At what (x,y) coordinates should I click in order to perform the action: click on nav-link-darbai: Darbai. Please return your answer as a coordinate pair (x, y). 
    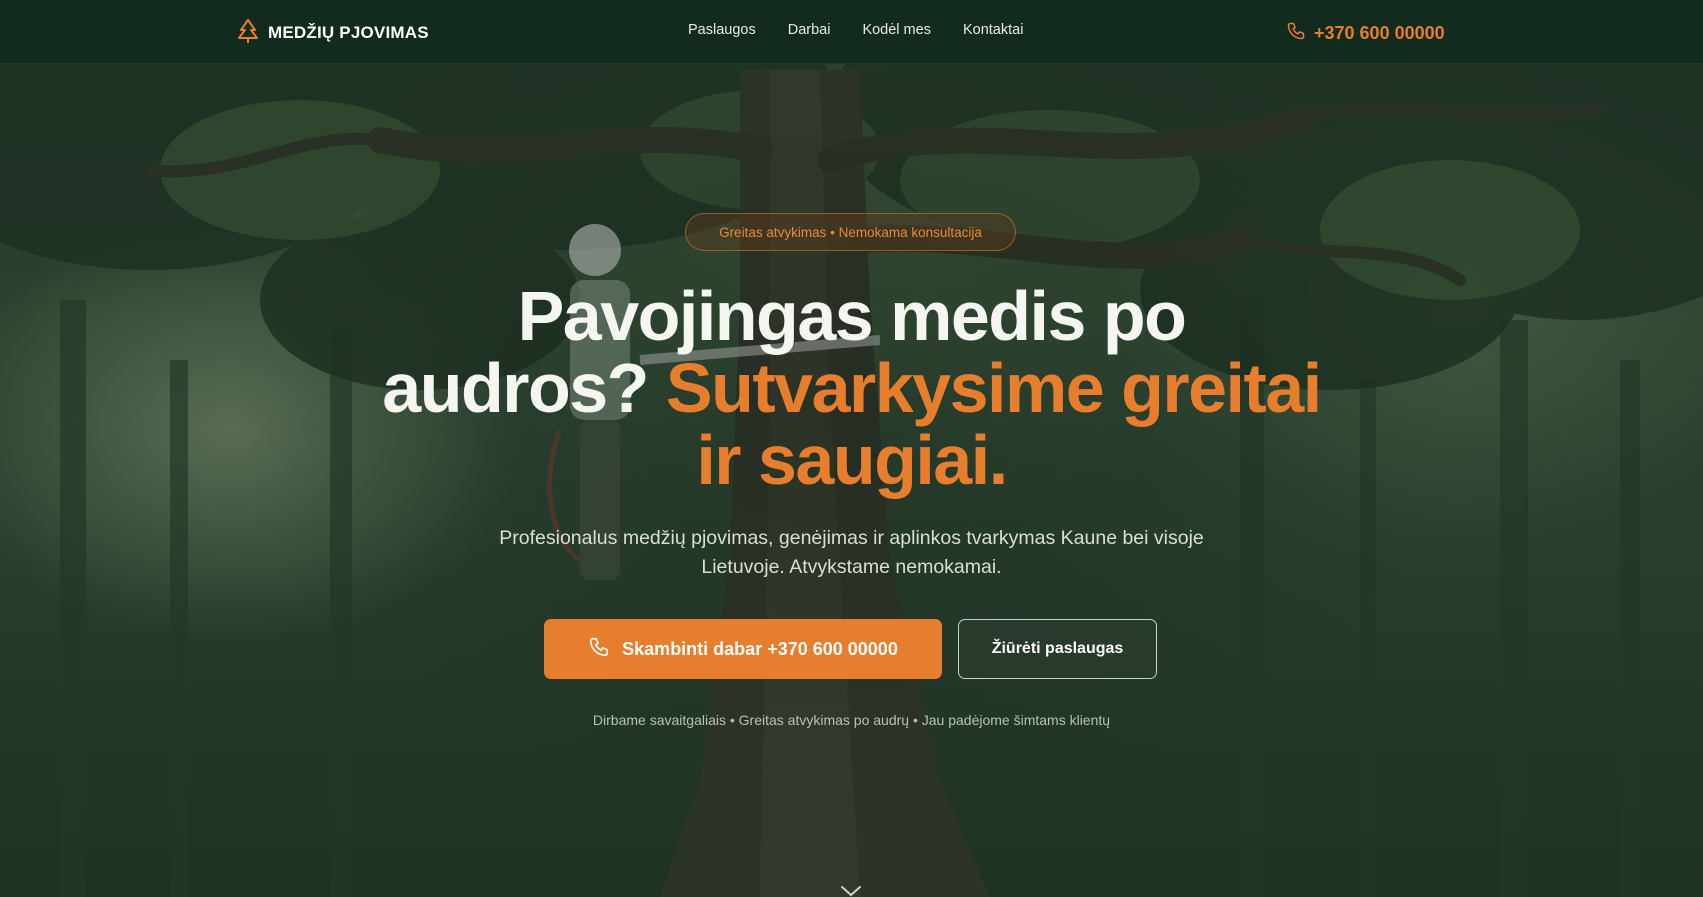
    Looking at the image, I should click on (809, 30).